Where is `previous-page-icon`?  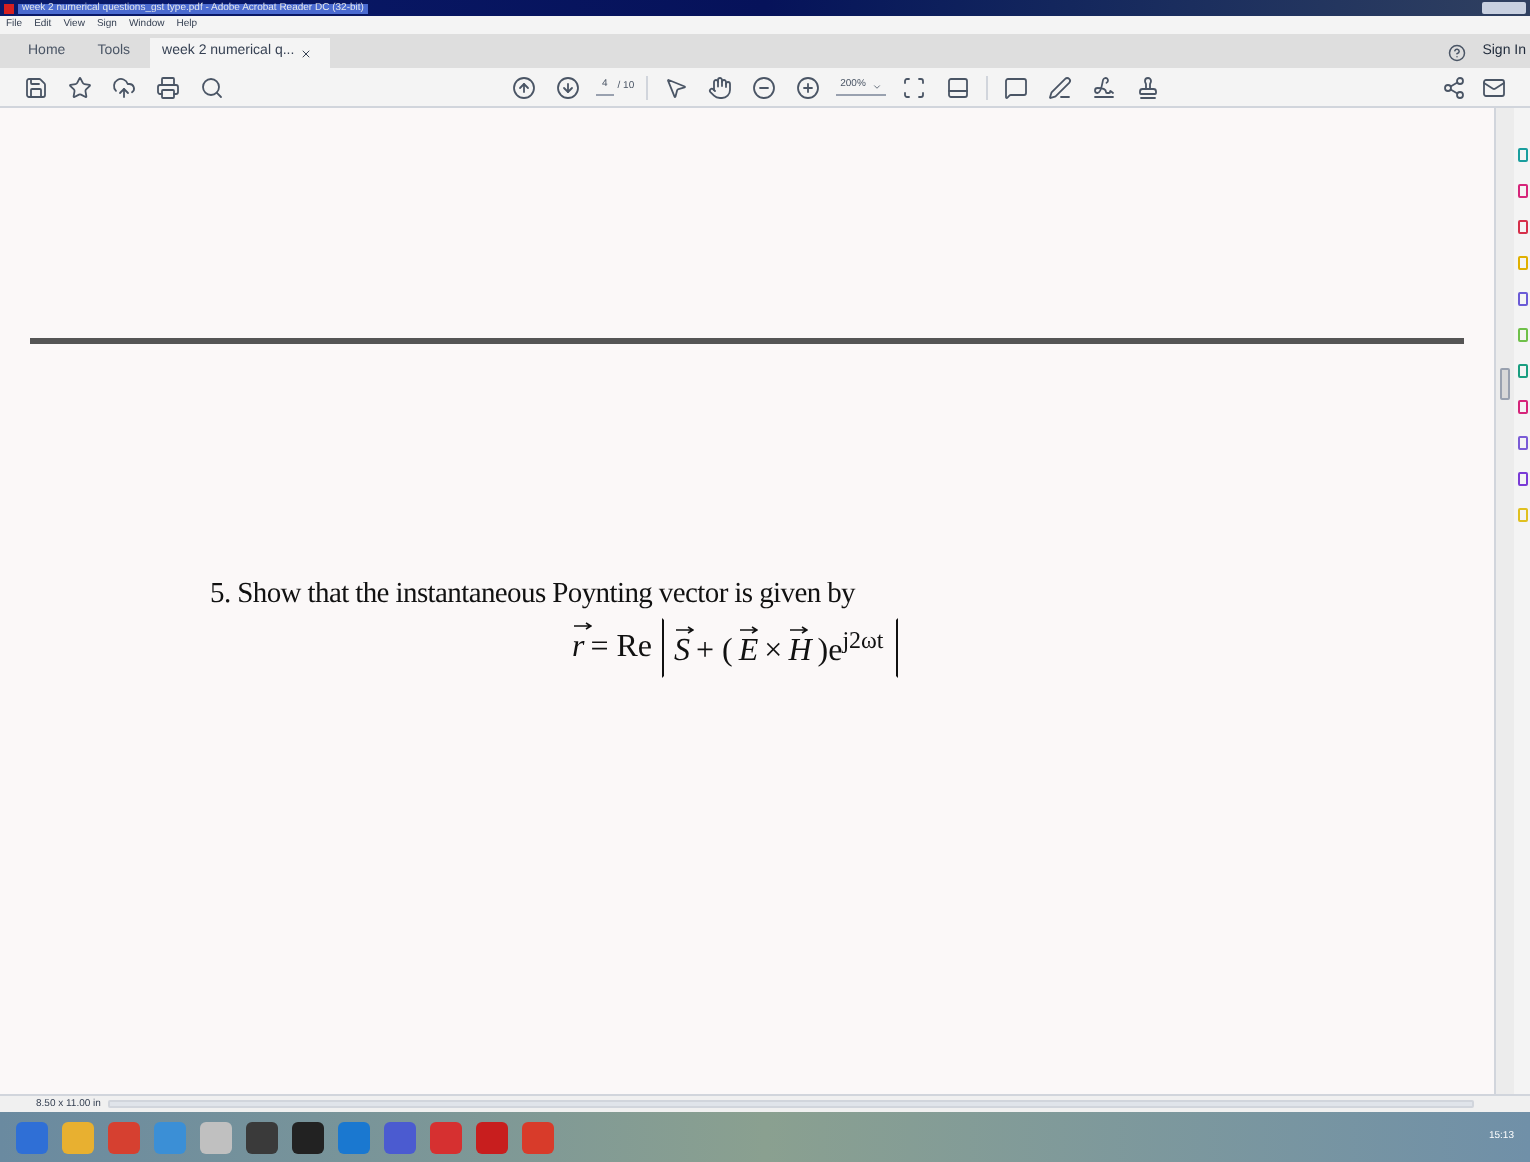
previous-page-icon is located at coordinates (524, 87).